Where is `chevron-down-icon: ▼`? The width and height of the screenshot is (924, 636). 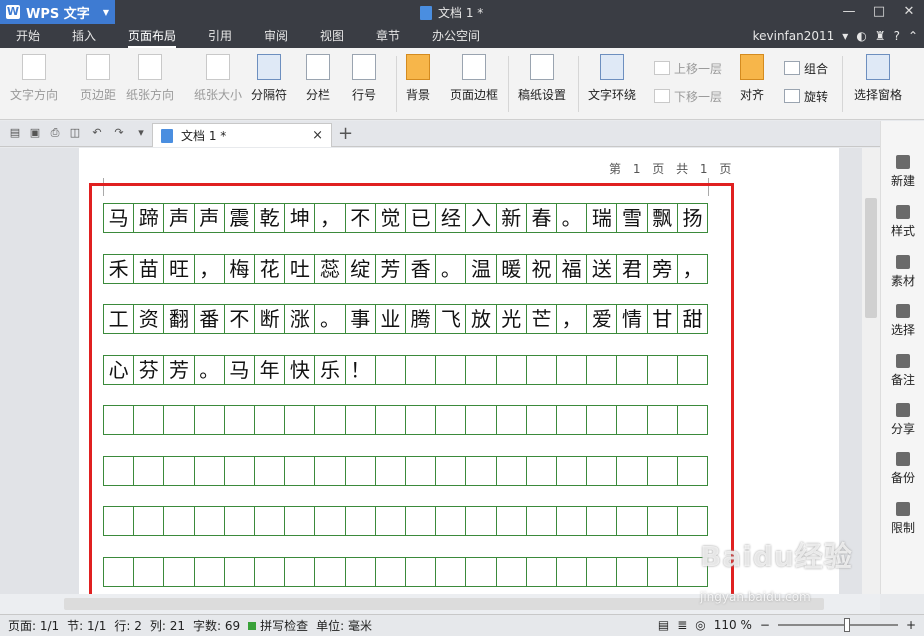 chevron-down-icon: ▼ is located at coordinates (105, 12).